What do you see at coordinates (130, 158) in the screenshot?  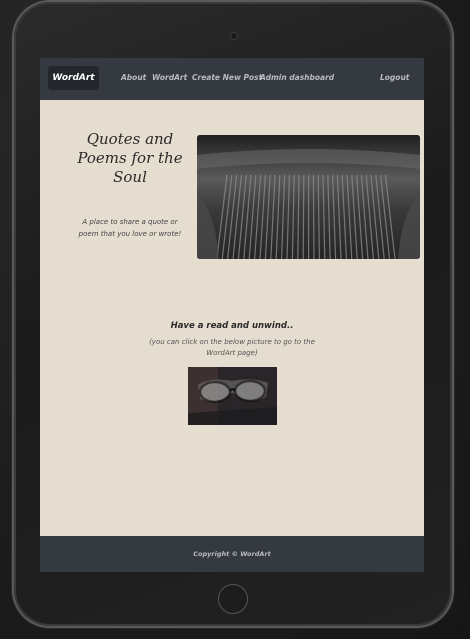 I see `hero-title: Quotes and Poems for the Soul` at bounding box center [130, 158].